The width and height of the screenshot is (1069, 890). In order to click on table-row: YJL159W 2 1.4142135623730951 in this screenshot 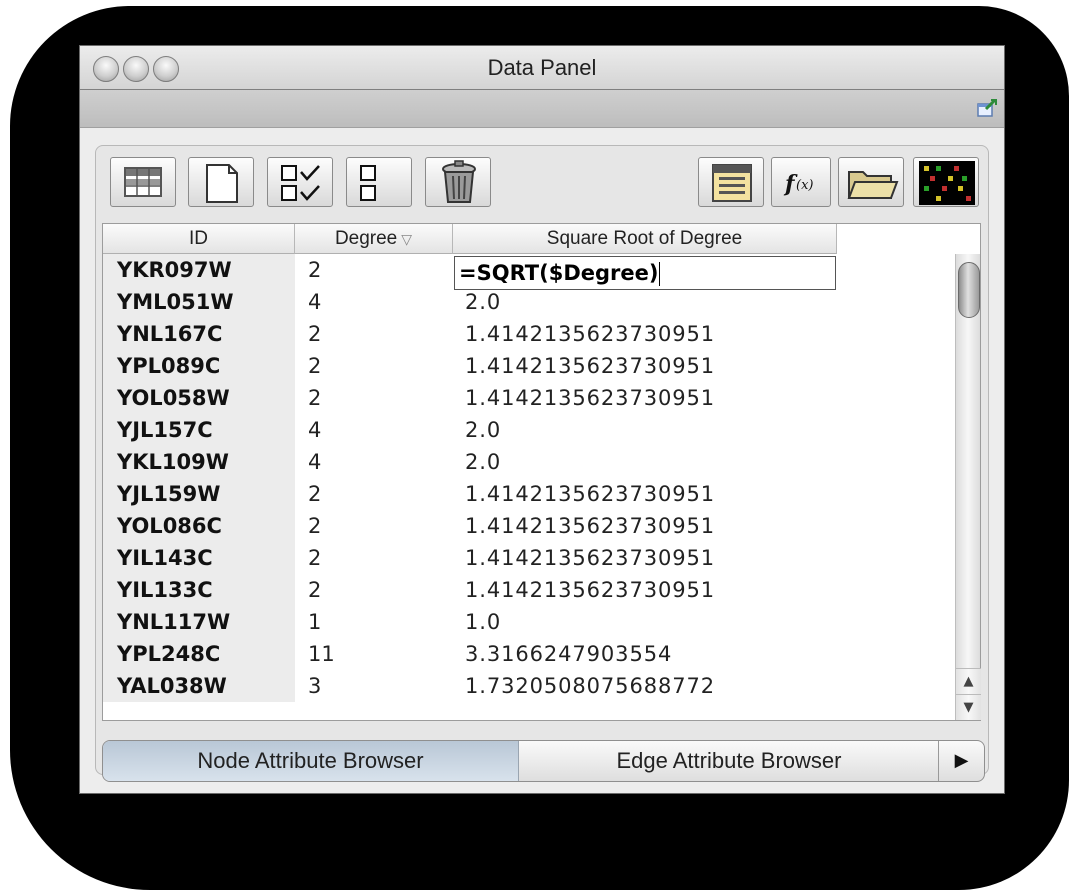, I will do `click(530, 494)`.